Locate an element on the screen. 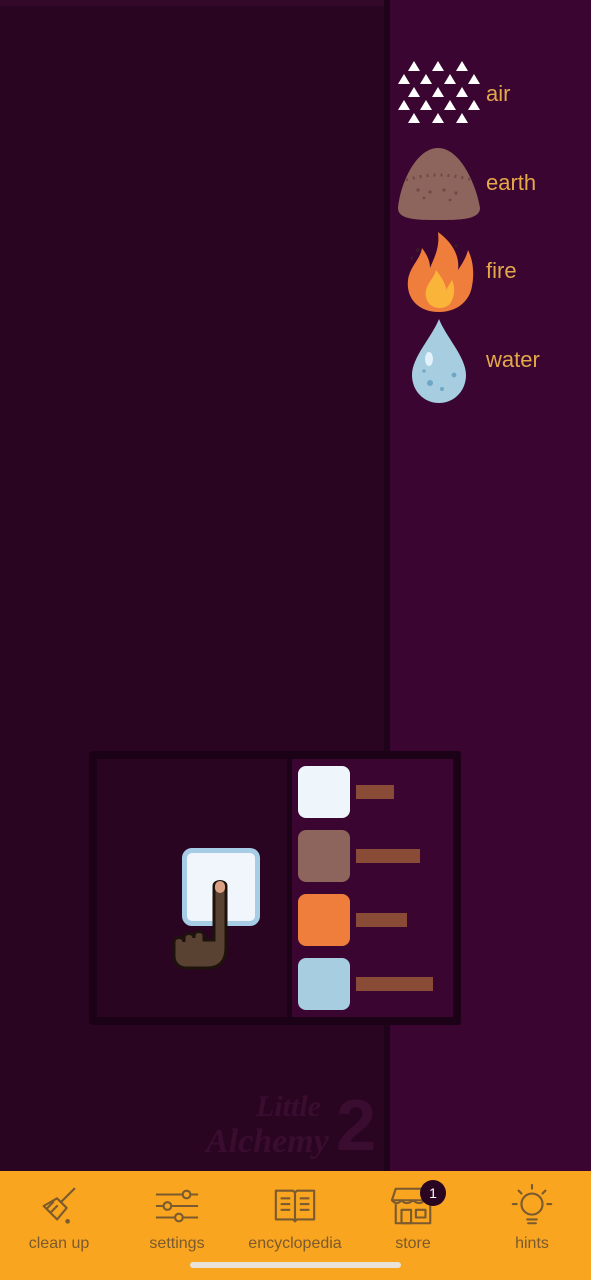 The width and height of the screenshot is (591, 1280). earth-icon is located at coordinates (439, 184).